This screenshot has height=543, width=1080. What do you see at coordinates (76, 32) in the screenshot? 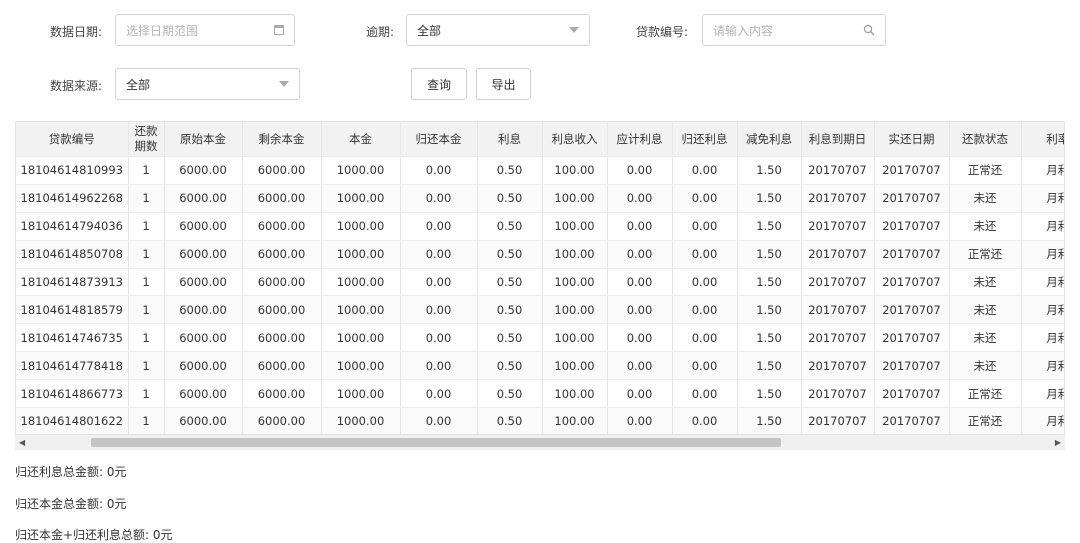
I see `date-label: 数据日期:` at bounding box center [76, 32].